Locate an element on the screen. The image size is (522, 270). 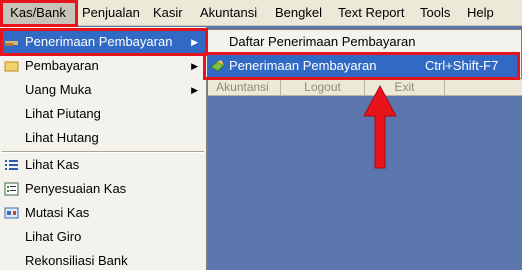
toolbar-akuntansi-button: Akuntansi is located at coordinates (243, 87).